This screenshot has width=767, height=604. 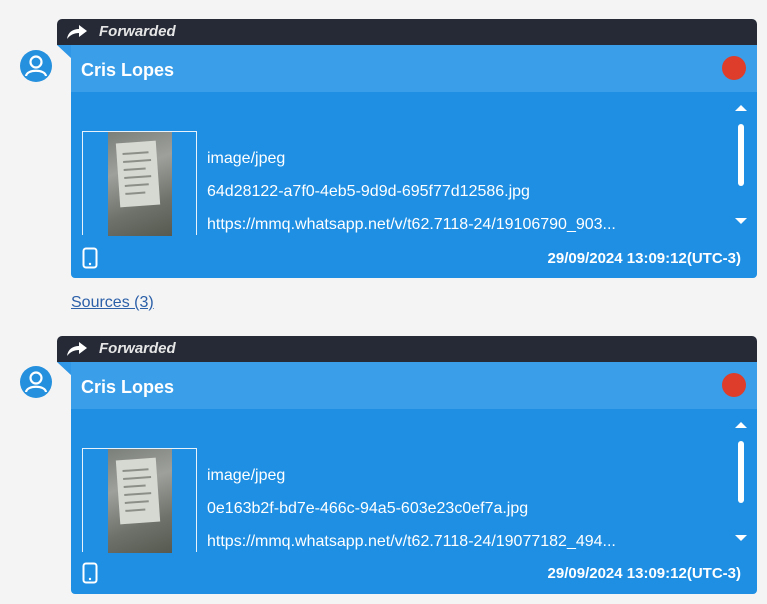 I want to click on file-name: 0e163b2f-bd7e-466c-94a5-603e23c0ef7a.jpg, so click(x=368, y=508).